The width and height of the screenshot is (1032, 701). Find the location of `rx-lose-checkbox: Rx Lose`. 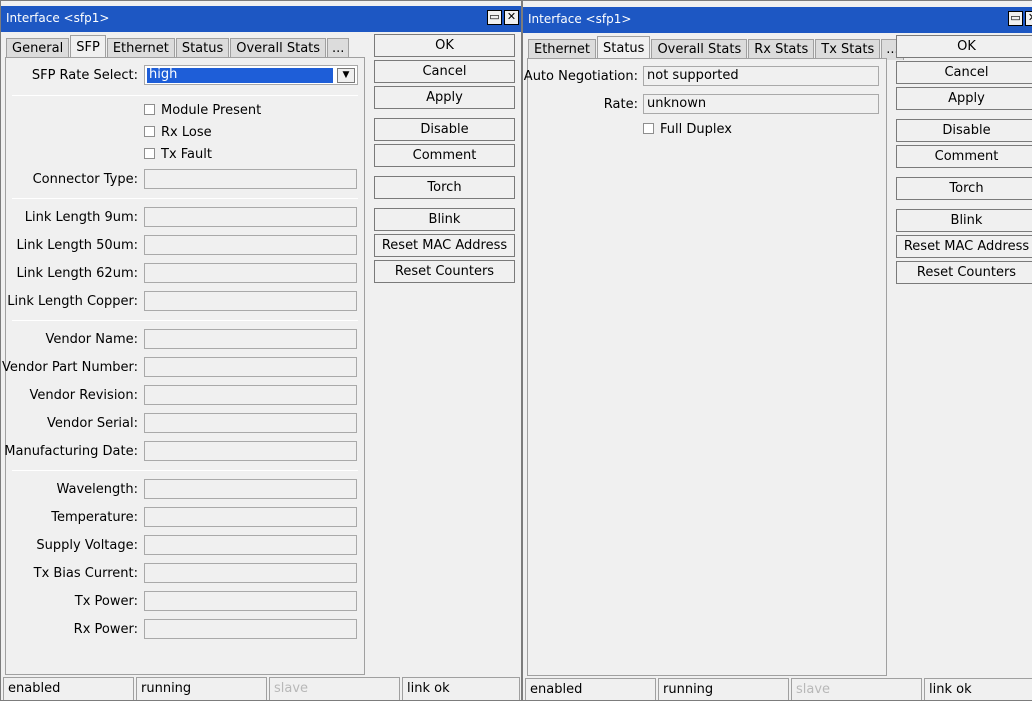

rx-lose-checkbox: Rx Lose is located at coordinates (178, 132).